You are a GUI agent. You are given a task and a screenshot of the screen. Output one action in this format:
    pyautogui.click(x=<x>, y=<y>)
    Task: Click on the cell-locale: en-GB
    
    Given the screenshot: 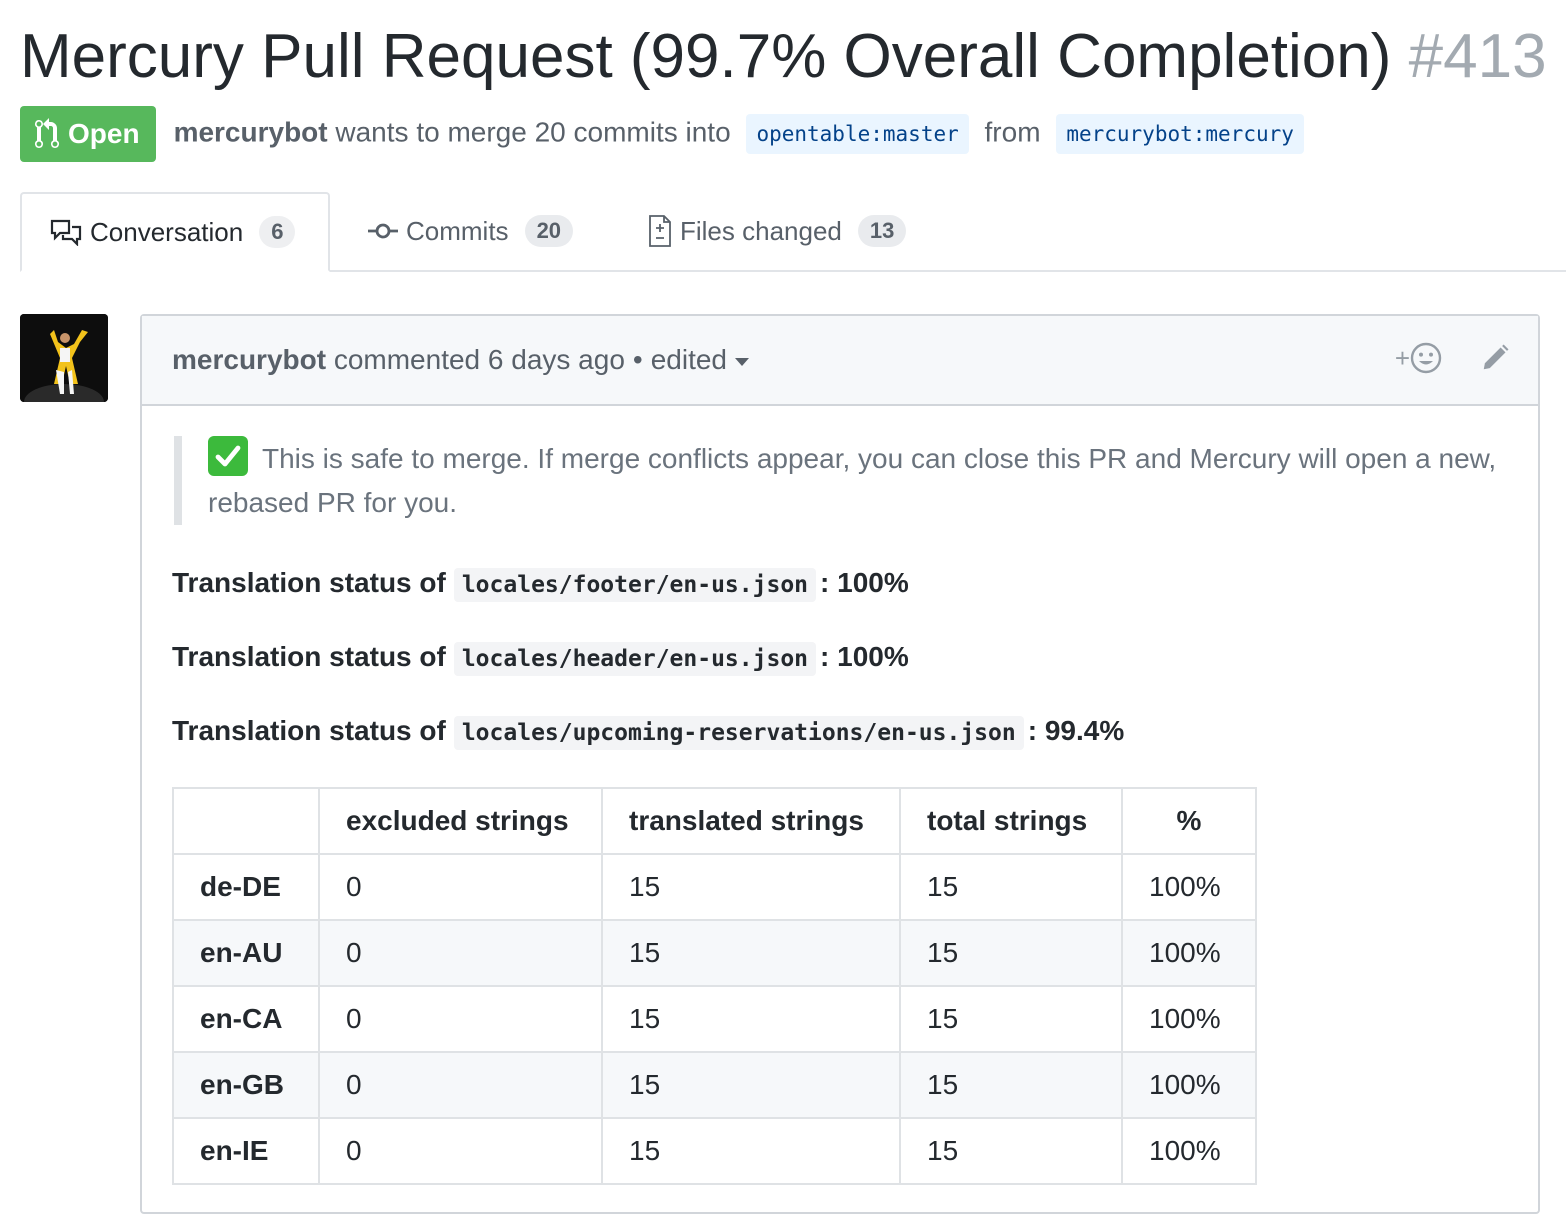 What is the action you would take?
    pyautogui.click(x=246, y=1085)
    